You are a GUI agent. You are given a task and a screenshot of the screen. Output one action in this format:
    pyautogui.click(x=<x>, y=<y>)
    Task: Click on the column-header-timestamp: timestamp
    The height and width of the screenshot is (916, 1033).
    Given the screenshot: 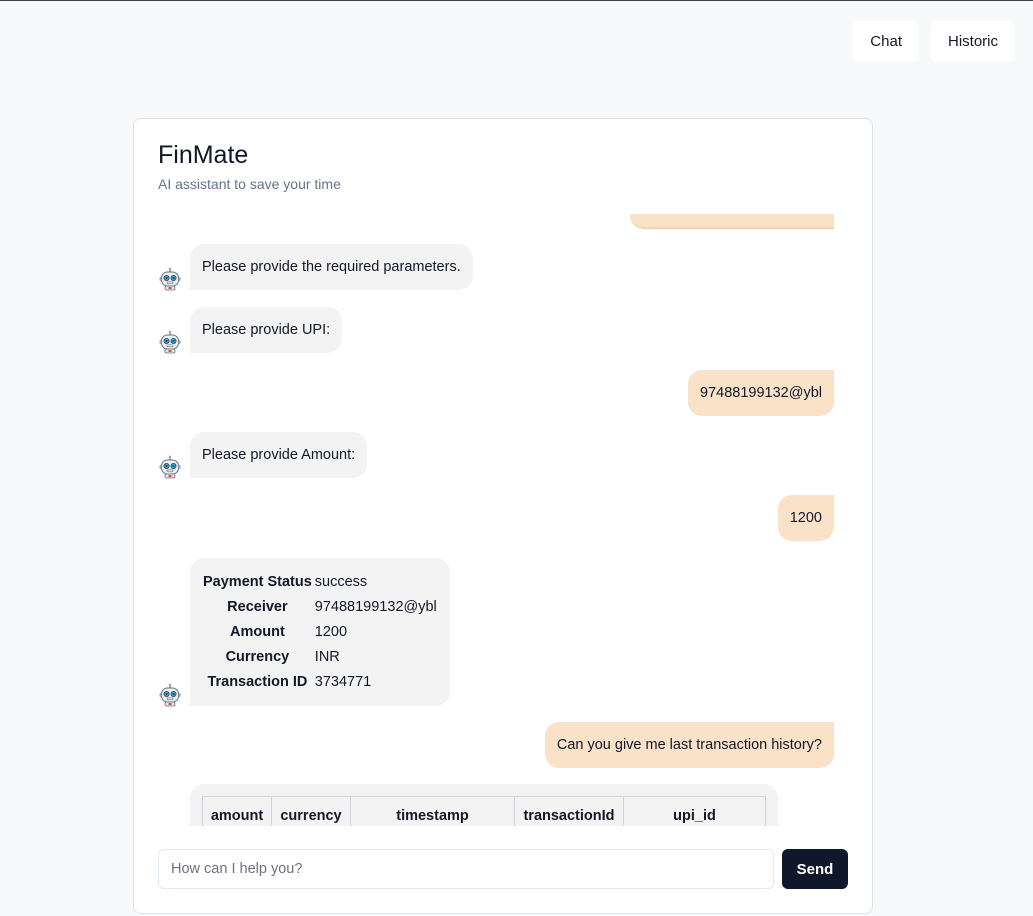 What is the action you would take?
    pyautogui.click(x=432, y=811)
    